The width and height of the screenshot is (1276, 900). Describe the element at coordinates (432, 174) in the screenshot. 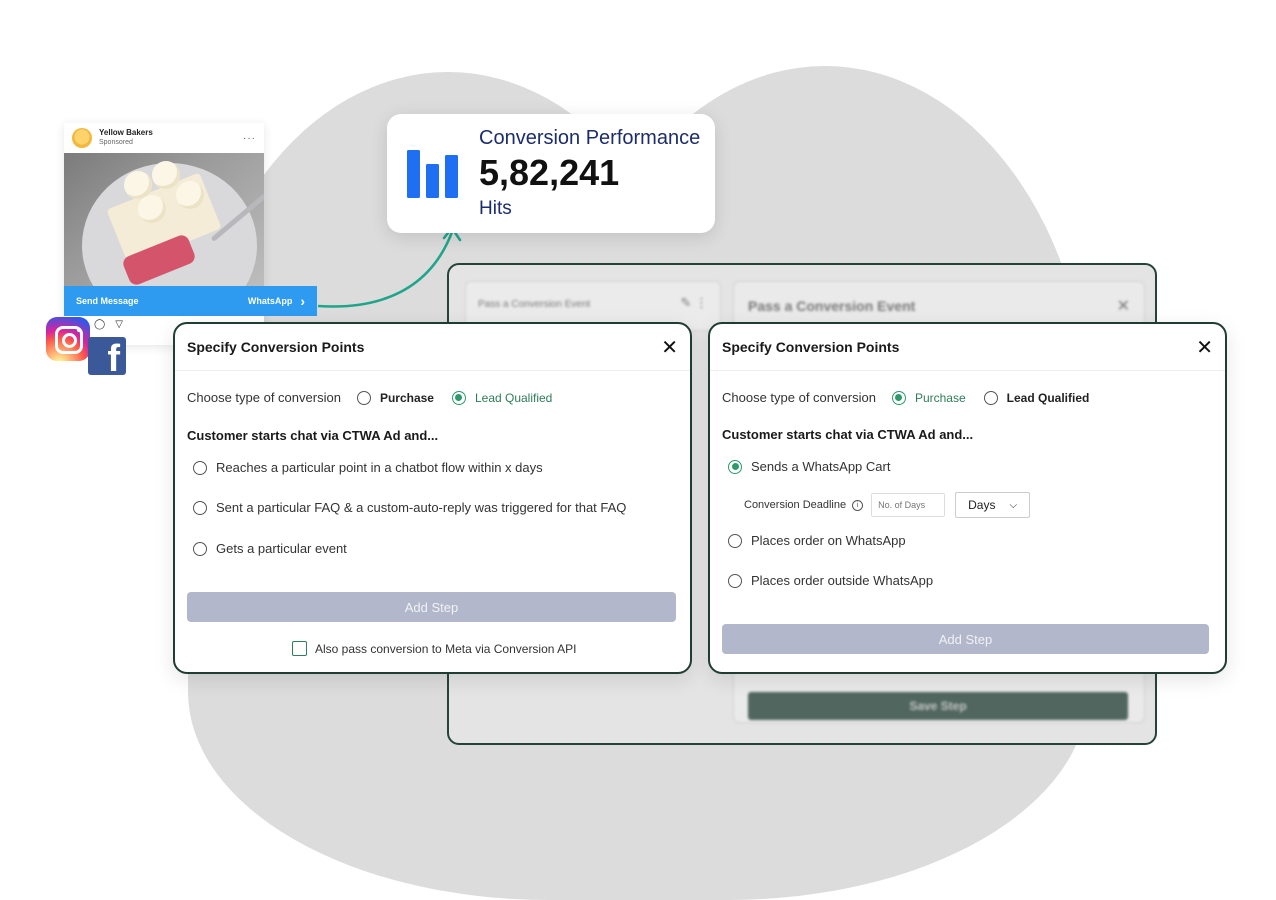

I see `bar-chart-icon` at that location.